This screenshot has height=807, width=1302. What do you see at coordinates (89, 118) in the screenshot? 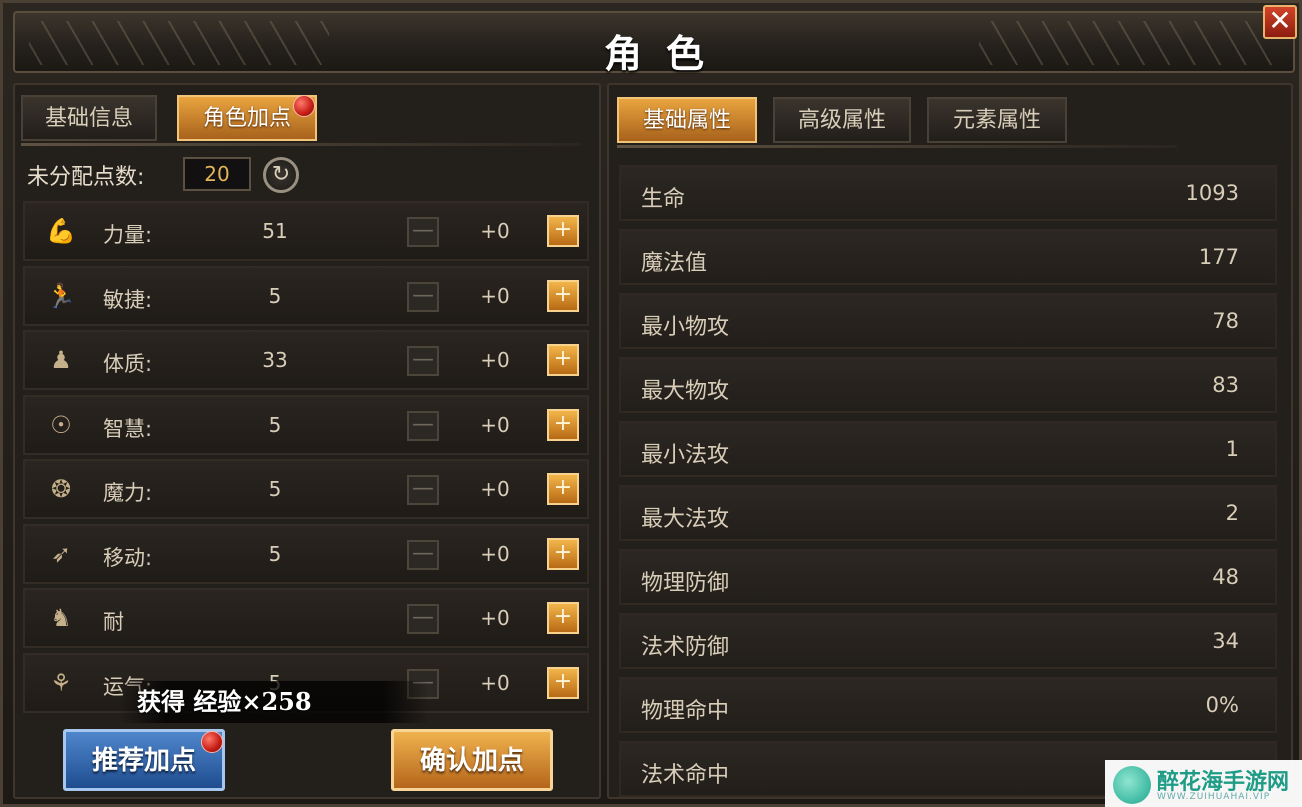
I see `tab-basic-info: 基础信息` at bounding box center [89, 118].